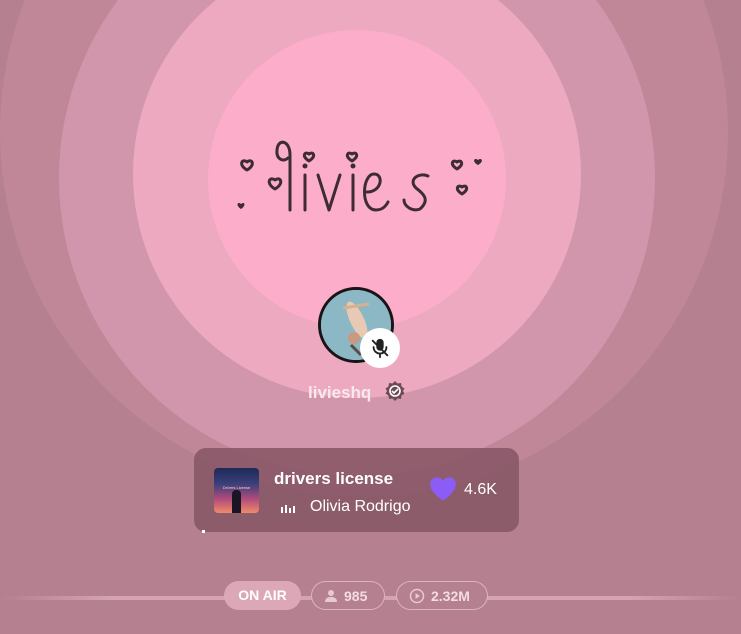  Describe the element at coordinates (356, 595) in the screenshot. I see `listener-count-value: 985` at that location.